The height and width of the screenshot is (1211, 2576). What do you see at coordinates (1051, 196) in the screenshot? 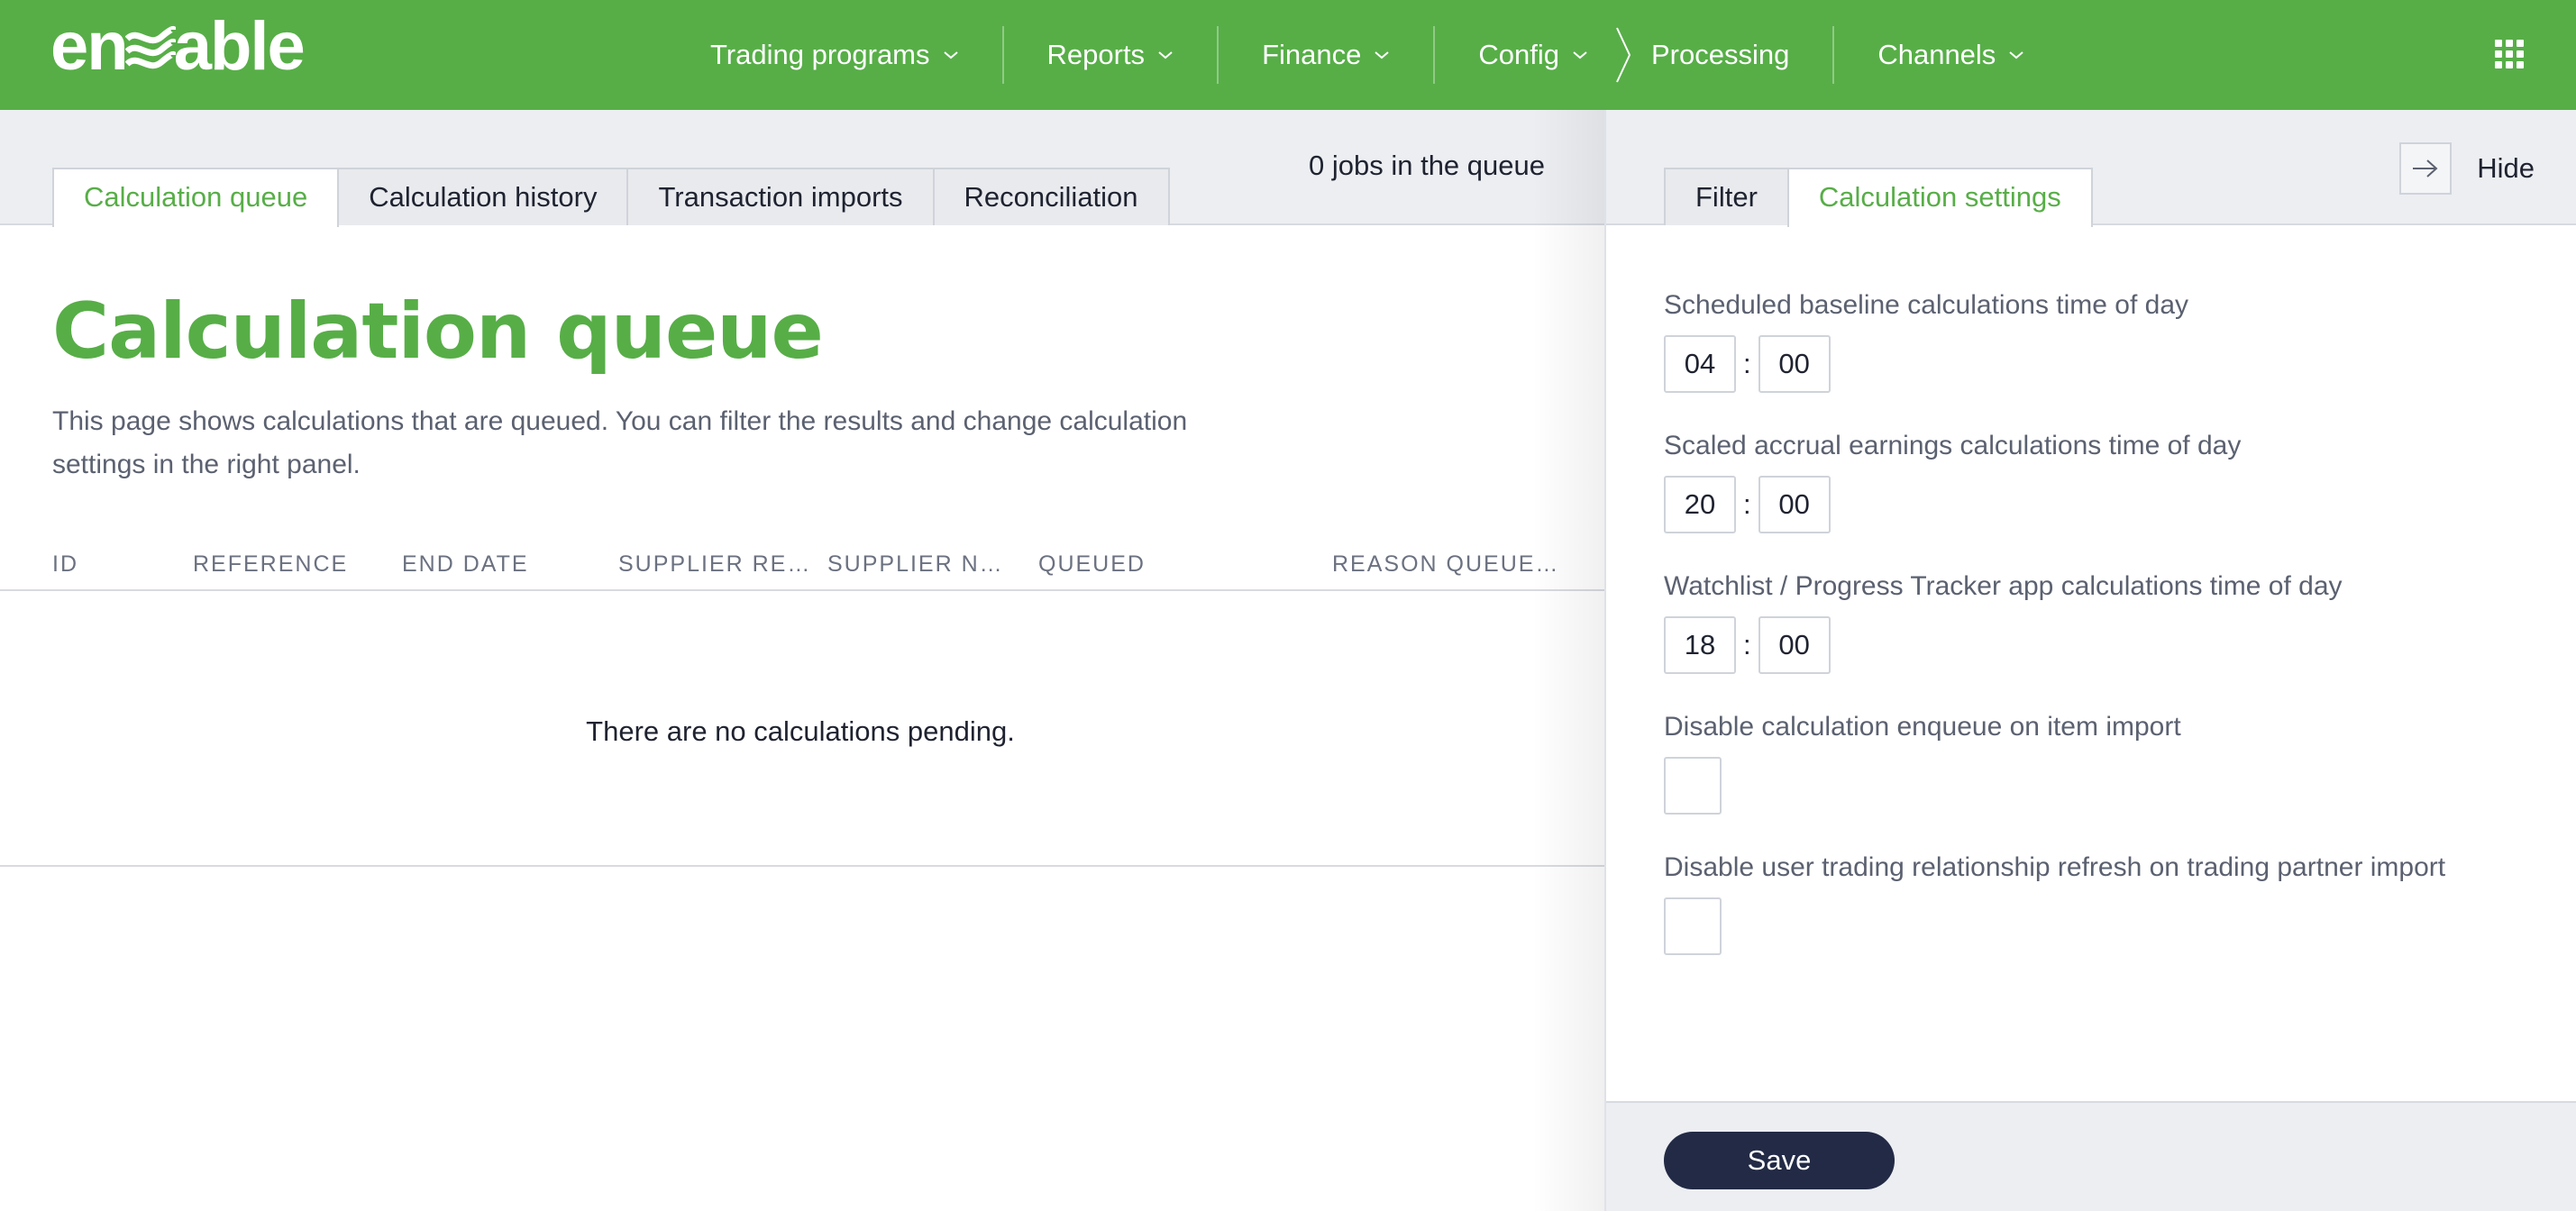
I see `tab-reconciliation: Reconciliation` at bounding box center [1051, 196].